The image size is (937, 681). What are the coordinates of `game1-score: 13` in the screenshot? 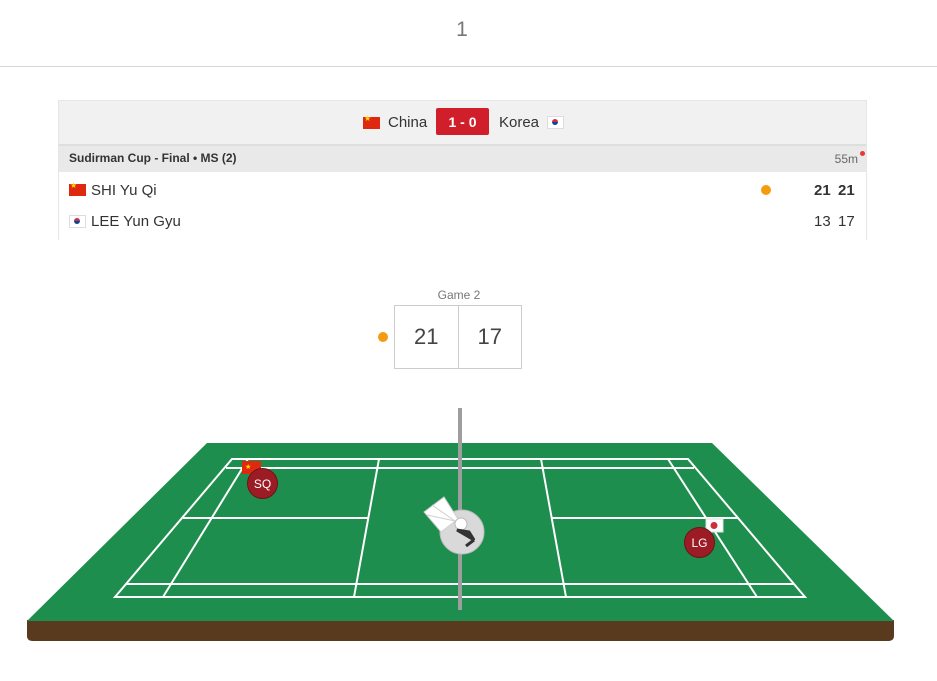 It's located at (822, 221).